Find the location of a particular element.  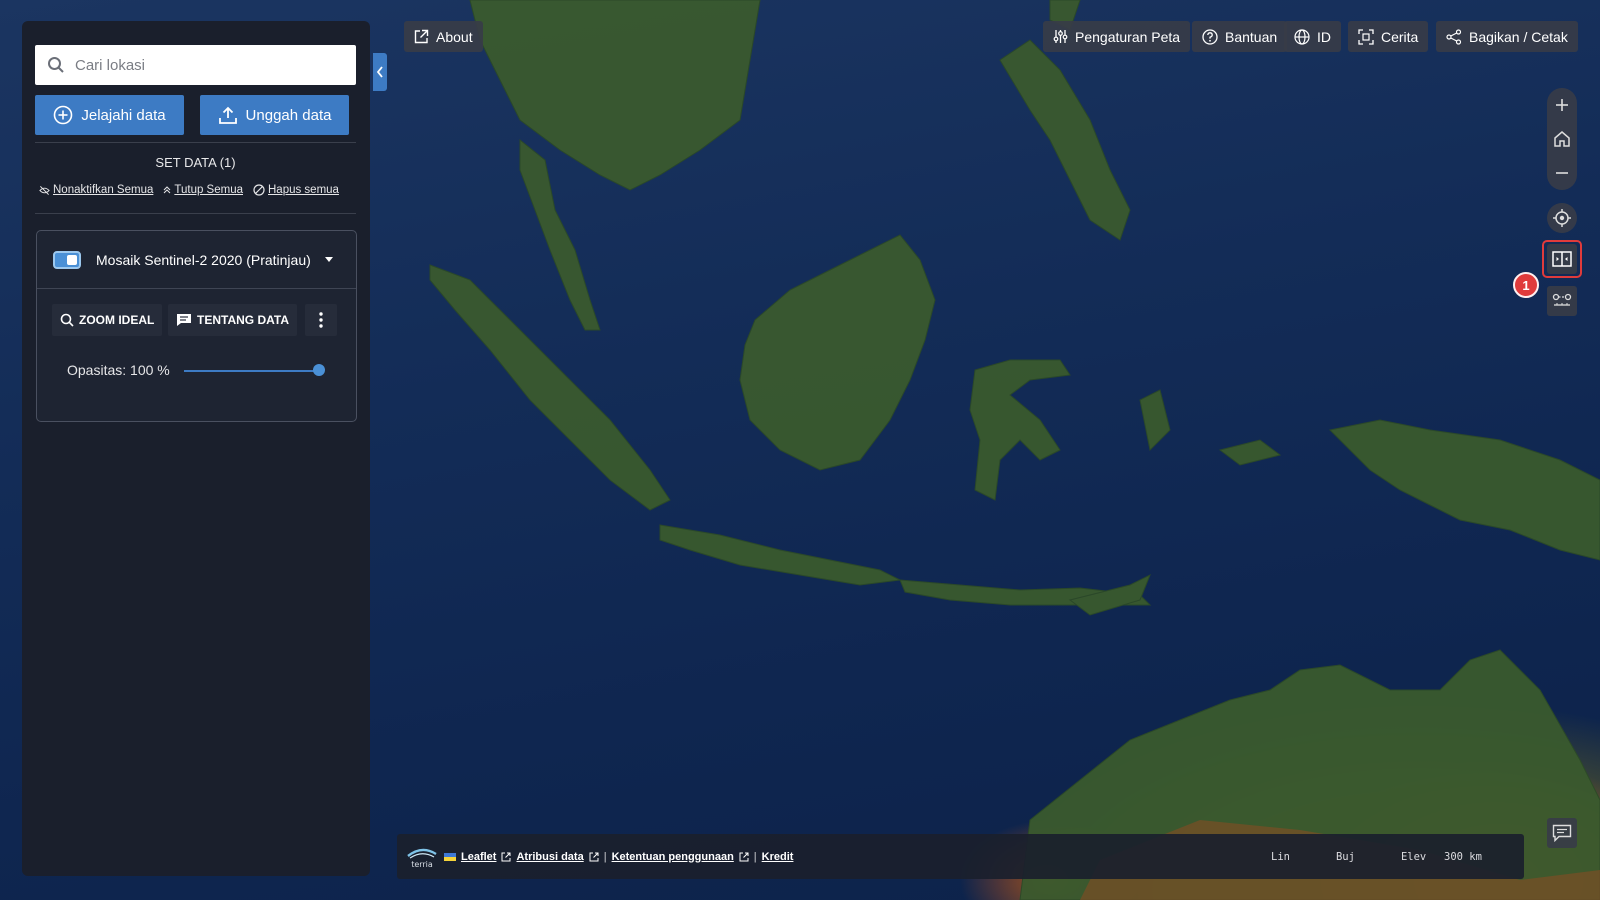

collapse-all-button: Tutup Semua is located at coordinates (203, 190).